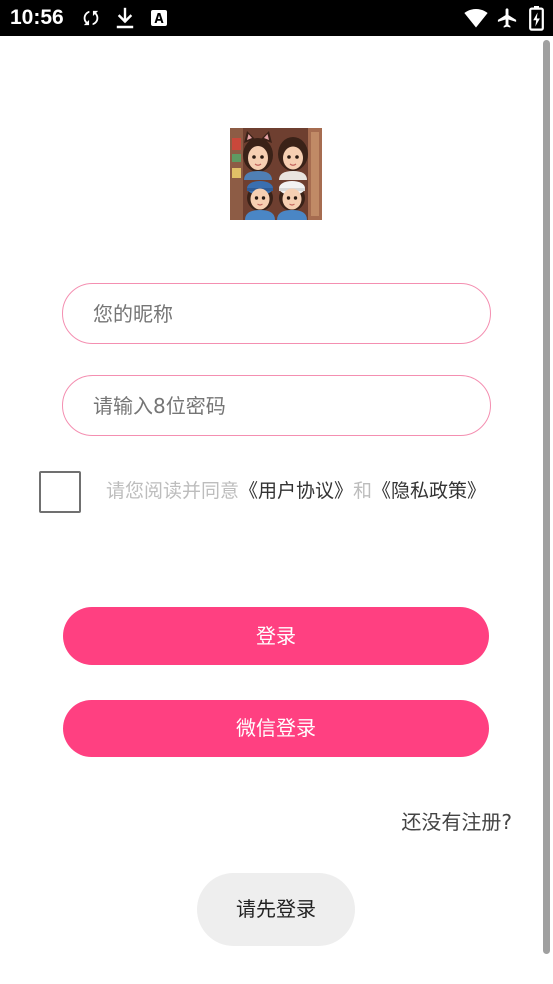 This screenshot has width=553, height=984. I want to click on user-agreement-link: 《用户协议》, so click(296, 491).